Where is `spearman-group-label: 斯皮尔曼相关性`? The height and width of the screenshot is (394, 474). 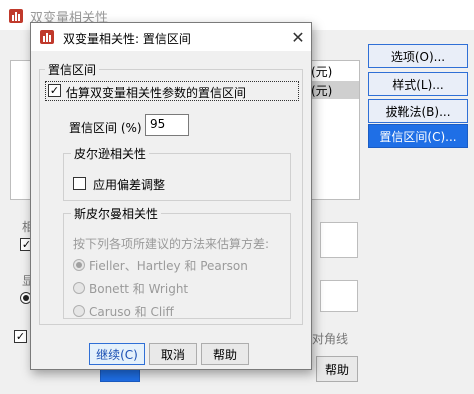
spearman-group-label: 斯皮尔曼相关性 is located at coordinates (116, 213).